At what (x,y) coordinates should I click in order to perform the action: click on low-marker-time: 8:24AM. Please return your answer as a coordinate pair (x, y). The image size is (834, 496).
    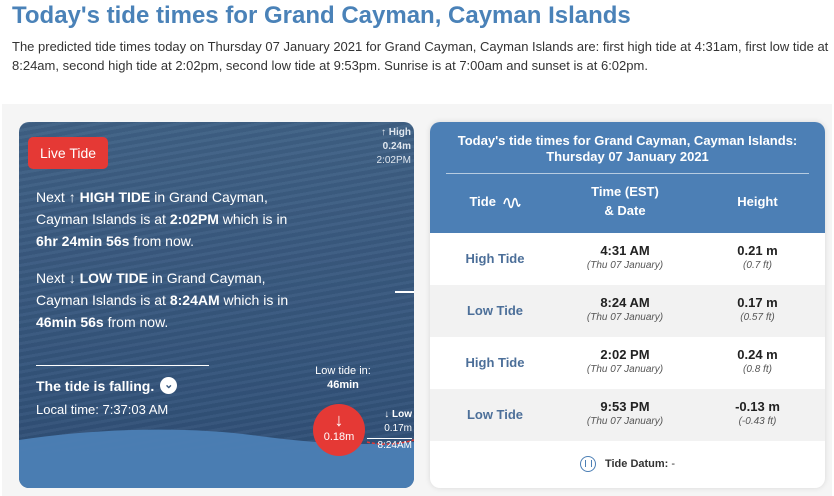
    Looking at the image, I should click on (389, 445).